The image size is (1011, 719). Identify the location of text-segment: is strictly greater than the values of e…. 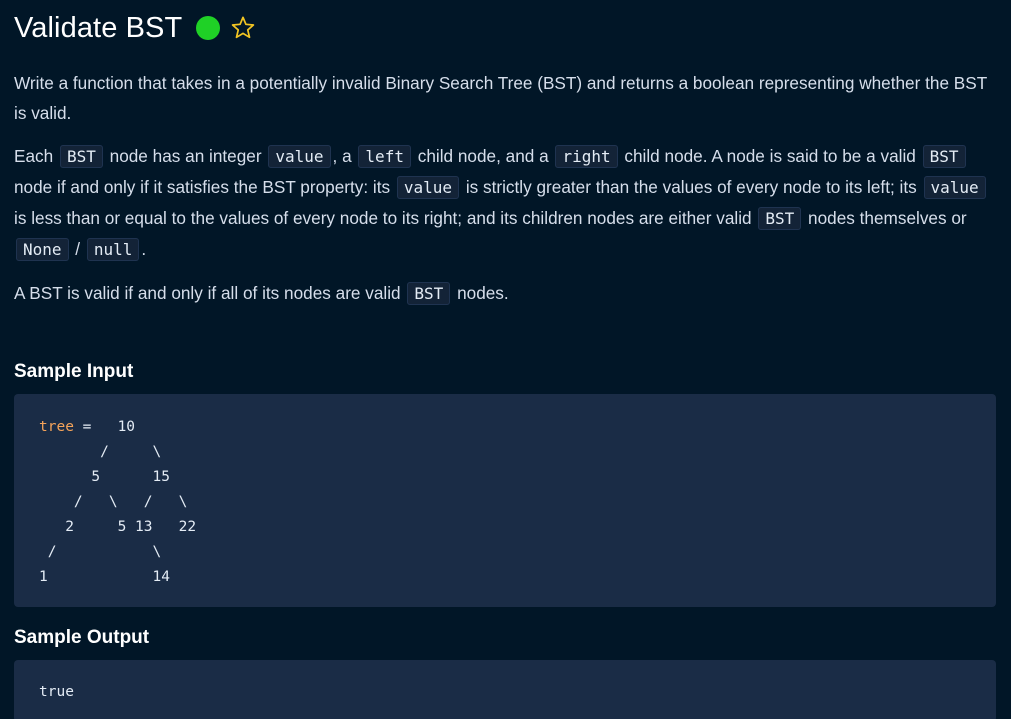
(691, 187).